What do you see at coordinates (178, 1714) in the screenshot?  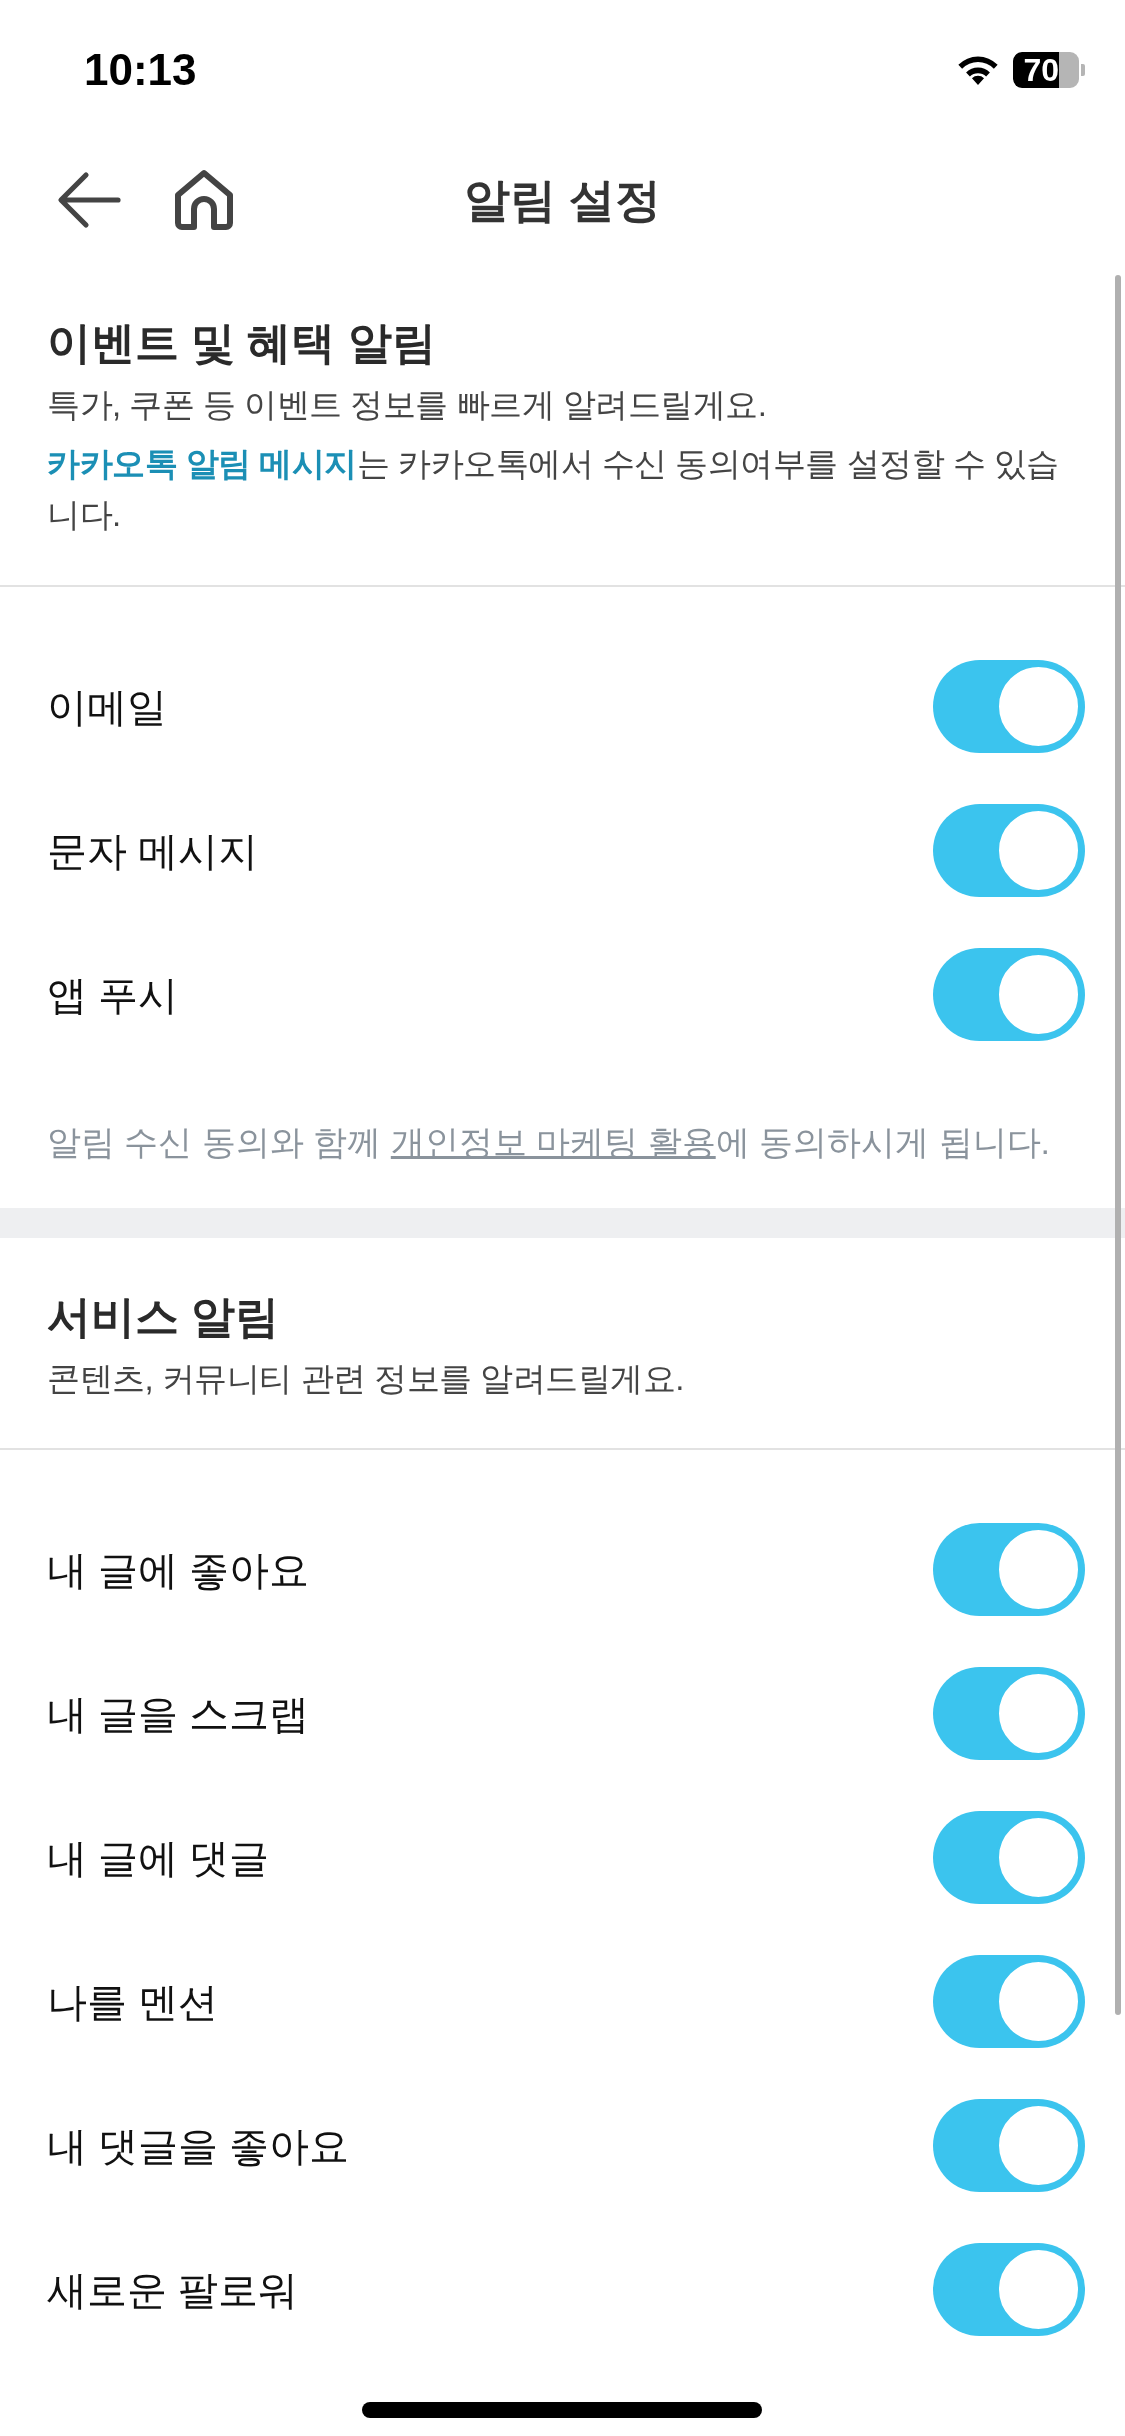 I see `setting-label: 내 글을 스크랩` at bounding box center [178, 1714].